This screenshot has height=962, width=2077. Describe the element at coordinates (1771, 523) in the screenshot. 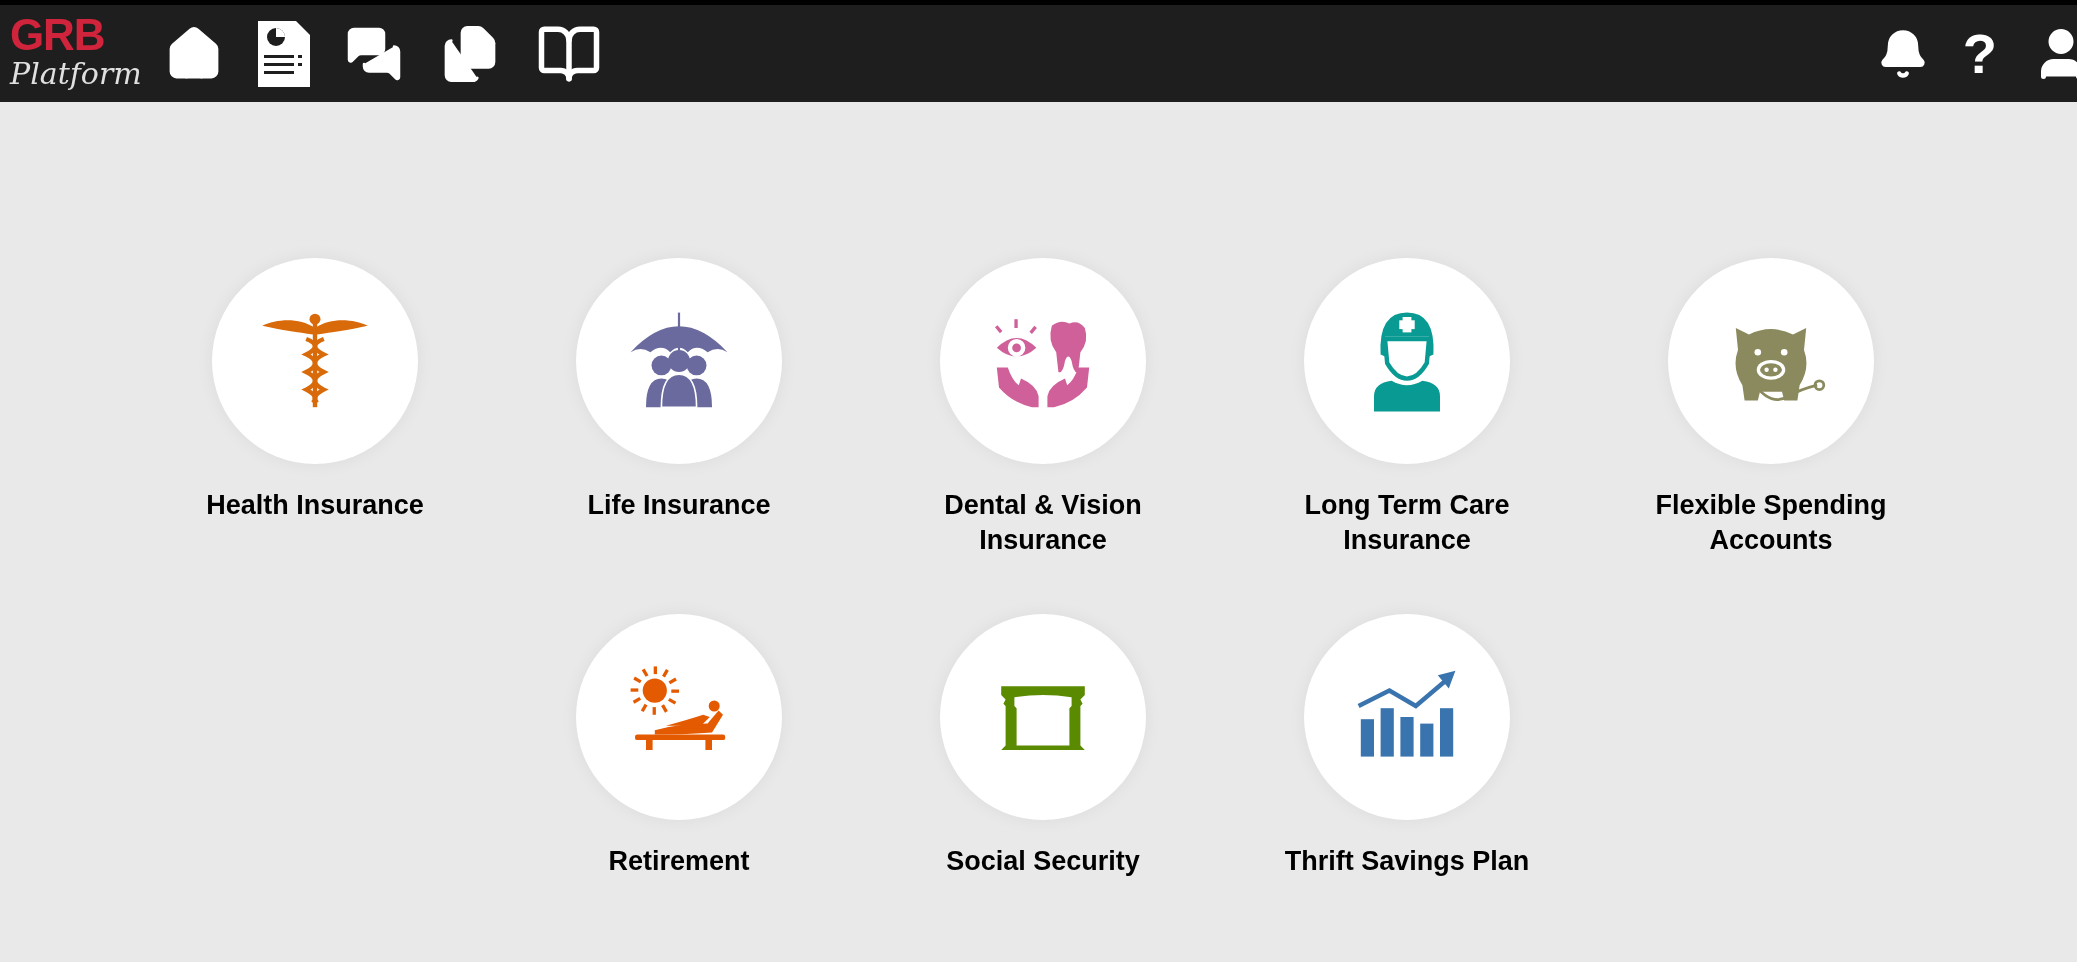

I see `benefit-label: Flexible Spending Accounts` at that location.